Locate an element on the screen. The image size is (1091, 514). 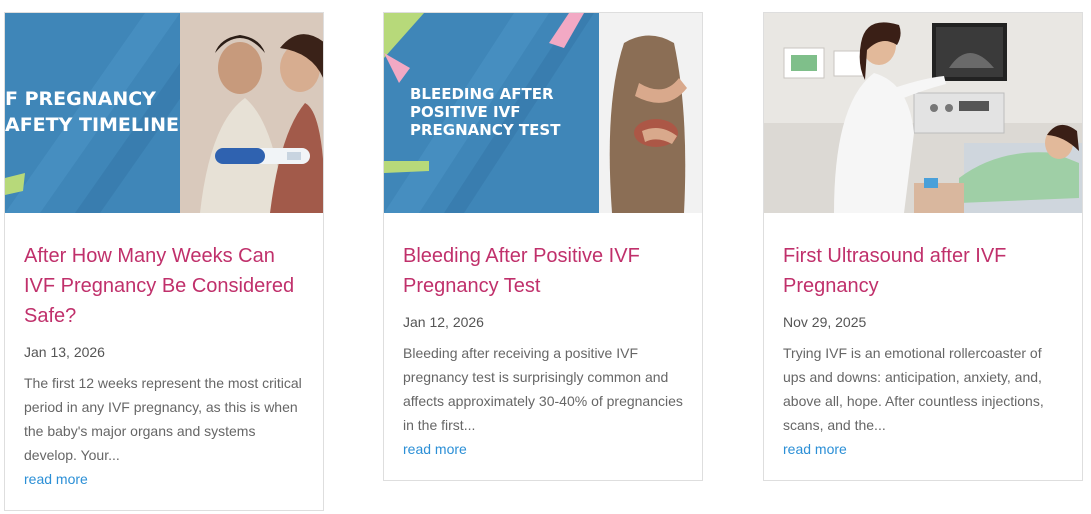
post-date: Nov 29, 2025 is located at coordinates (825, 322).